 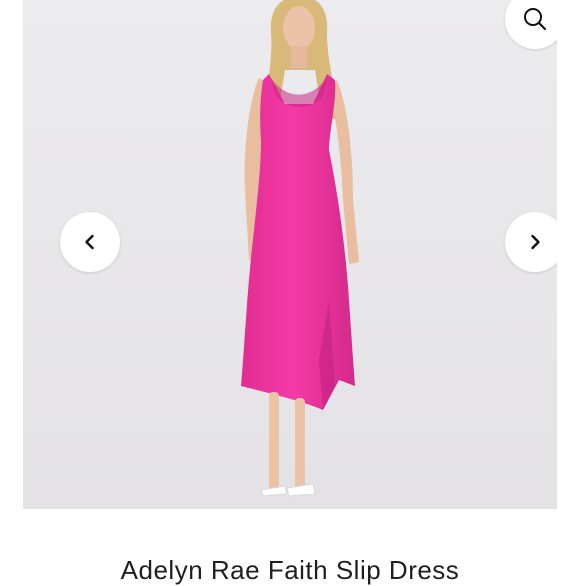 I want to click on search-icon, so click(x=535, y=19).